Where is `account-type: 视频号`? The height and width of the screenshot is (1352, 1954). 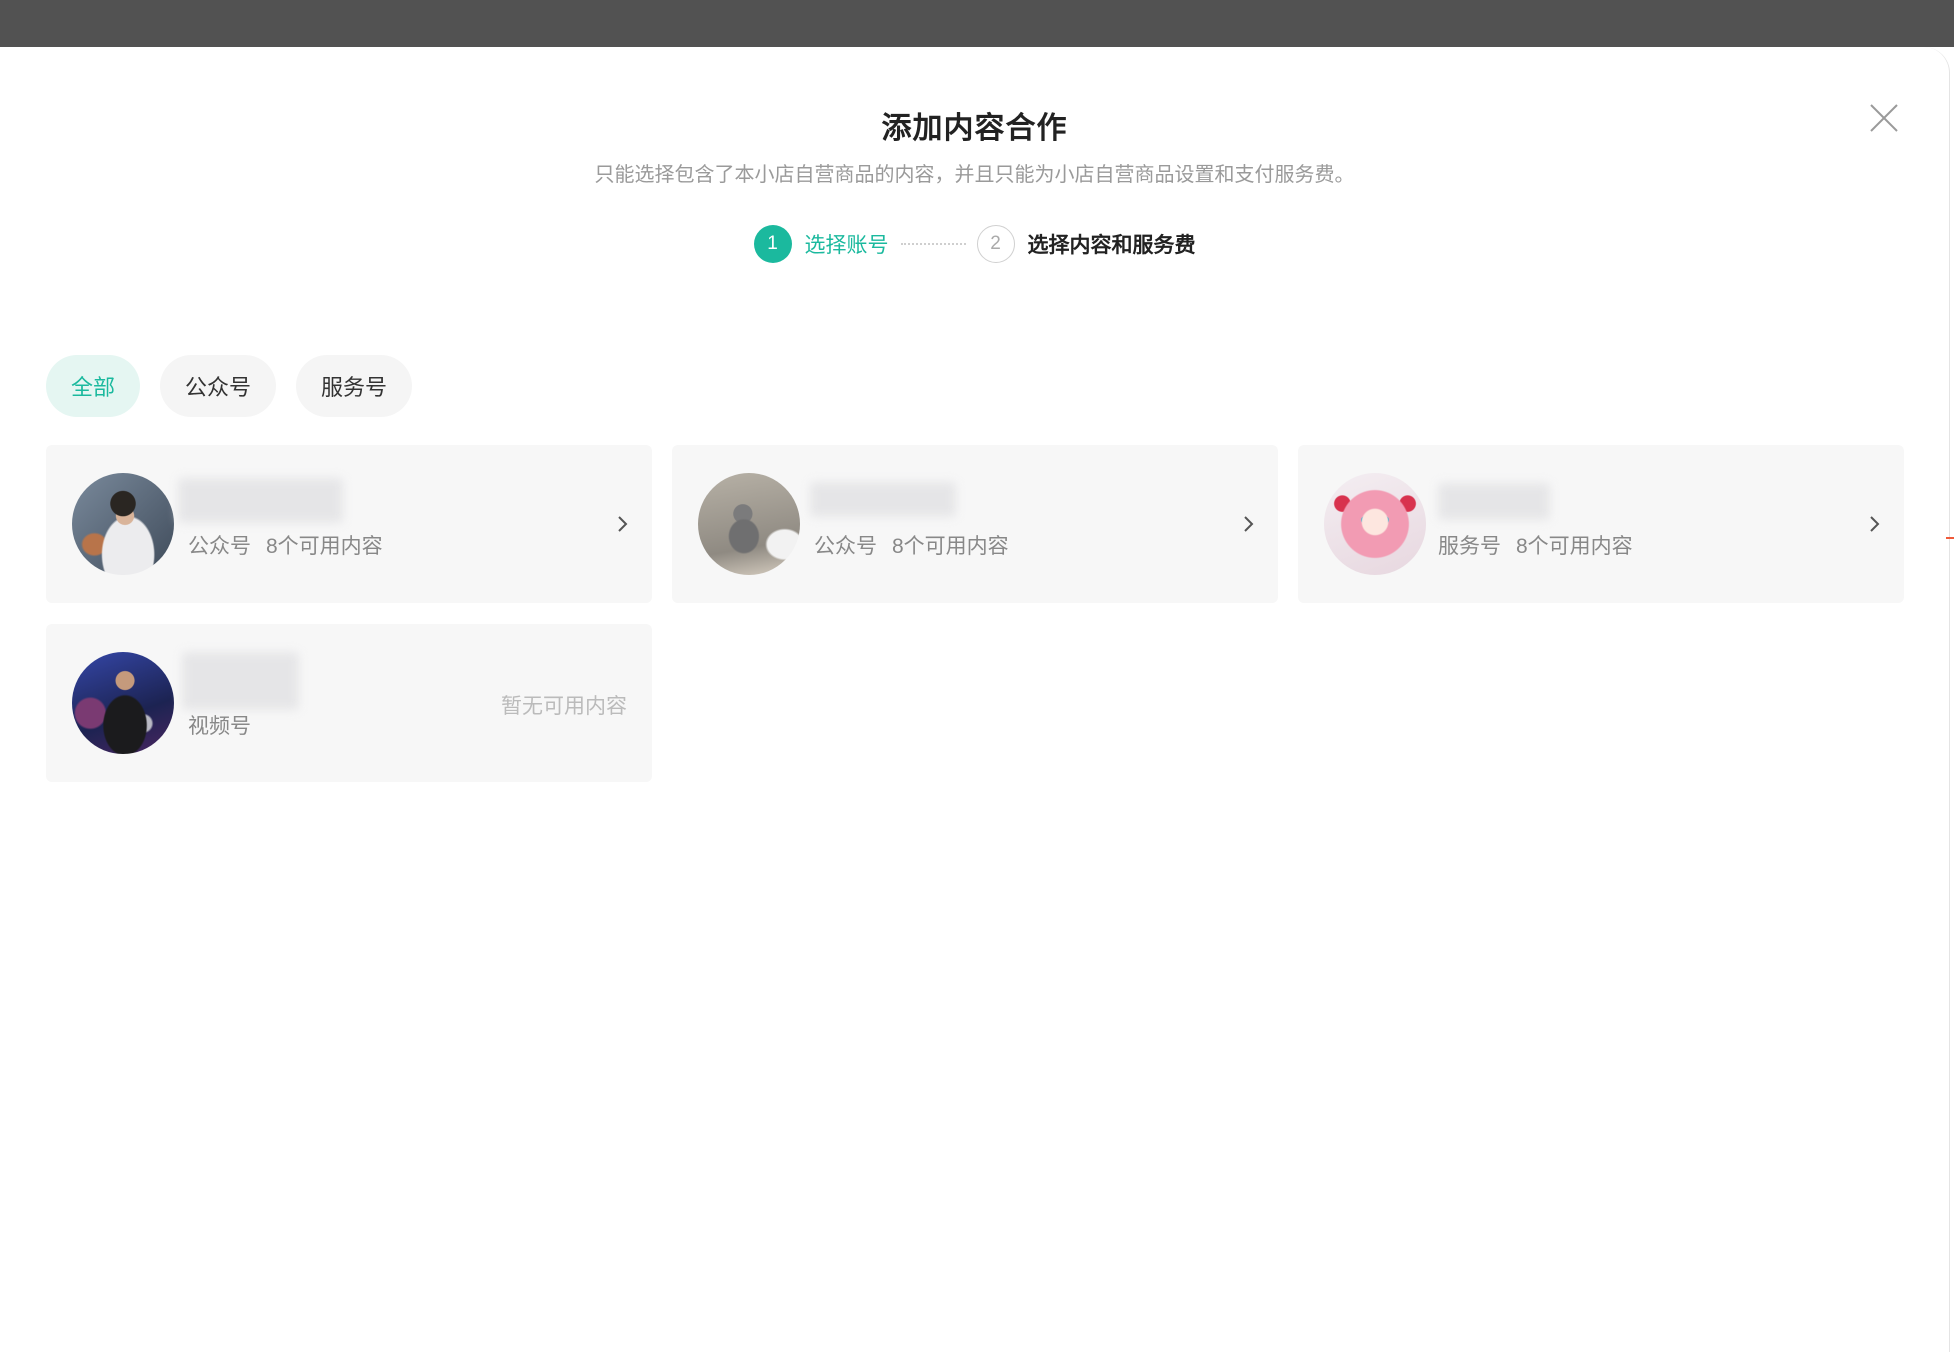
account-type: 视频号 is located at coordinates (219, 726).